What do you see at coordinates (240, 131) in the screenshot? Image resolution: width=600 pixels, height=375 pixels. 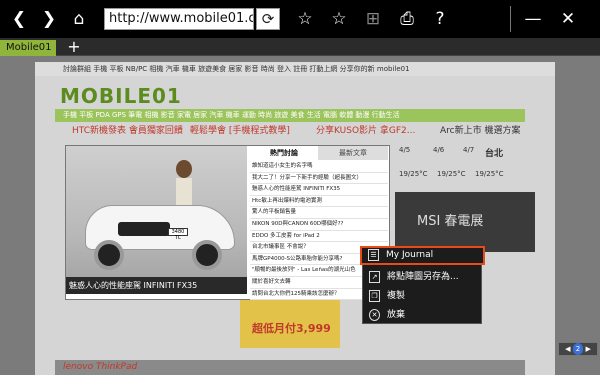 I see `promo-link-2: 輕鬆學會 [手機程式教學]` at bounding box center [240, 131].